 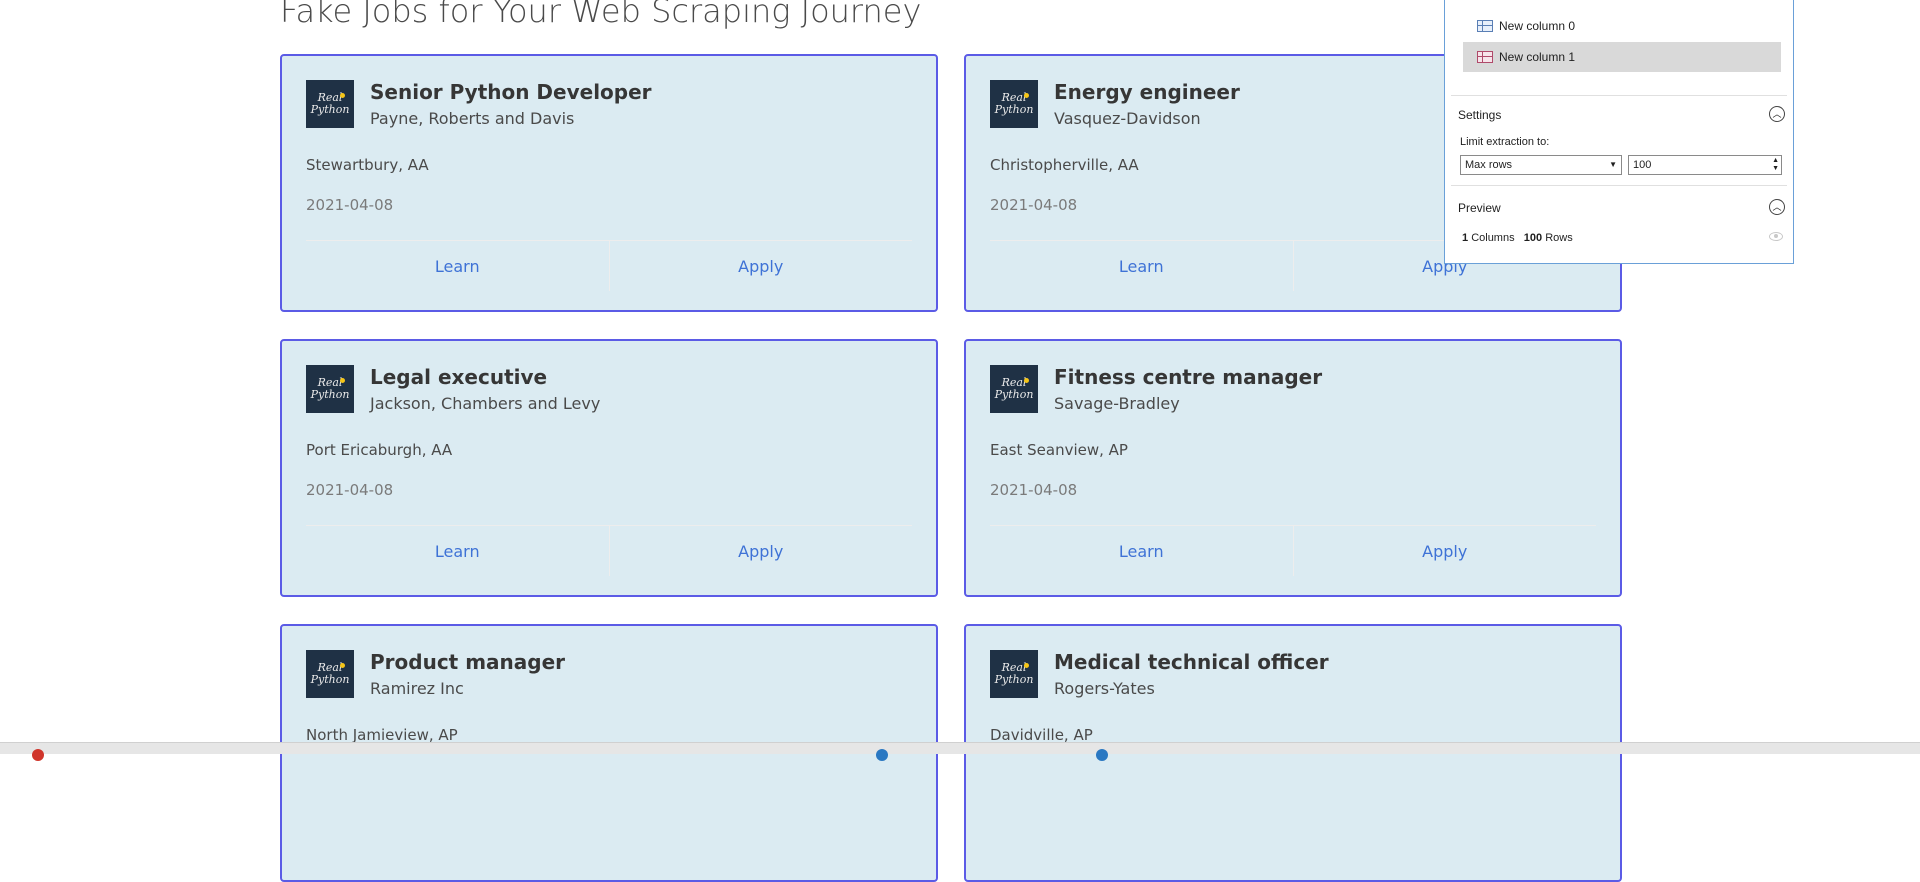 What do you see at coordinates (1188, 377) in the screenshot?
I see `job-title: Fitness centre manager` at bounding box center [1188, 377].